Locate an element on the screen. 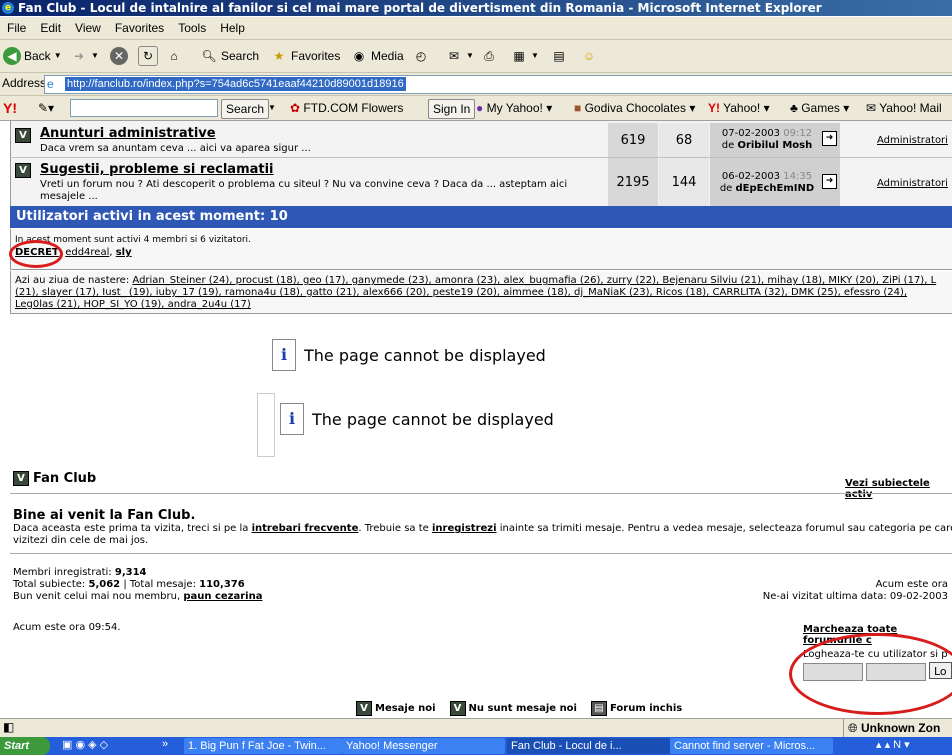  quick-launch-icons: ▣ ◉ ◈ ◇ is located at coordinates (85, 744).